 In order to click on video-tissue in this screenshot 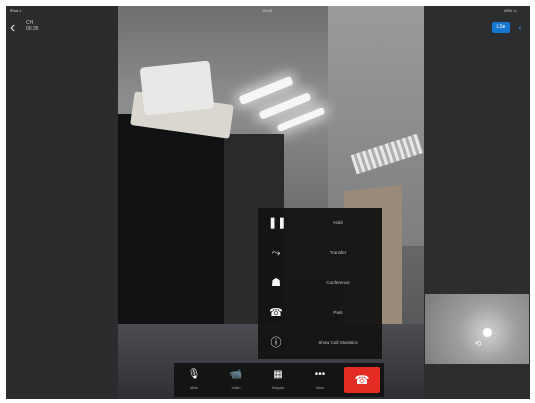, I will do `click(177, 88)`.